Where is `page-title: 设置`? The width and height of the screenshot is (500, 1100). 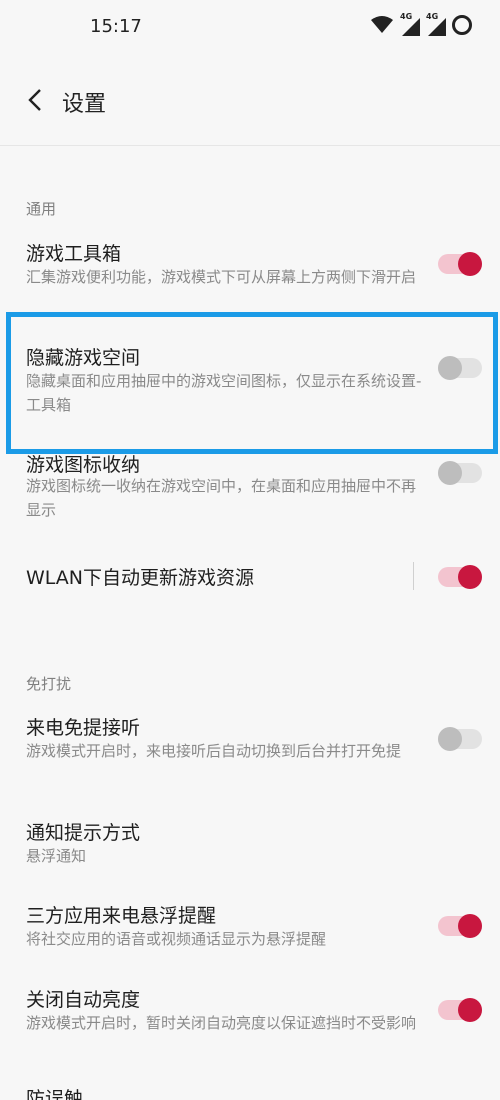
page-title: 设置 is located at coordinates (84, 104).